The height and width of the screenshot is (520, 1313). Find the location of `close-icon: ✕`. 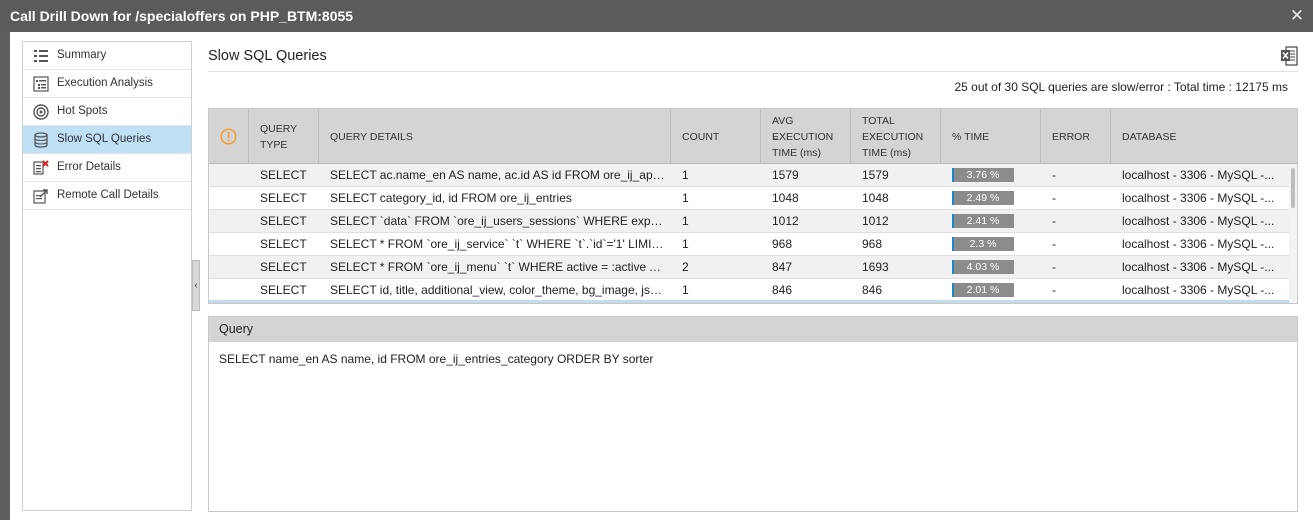

close-icon: ✕ is located at coordinates (1297, 16).